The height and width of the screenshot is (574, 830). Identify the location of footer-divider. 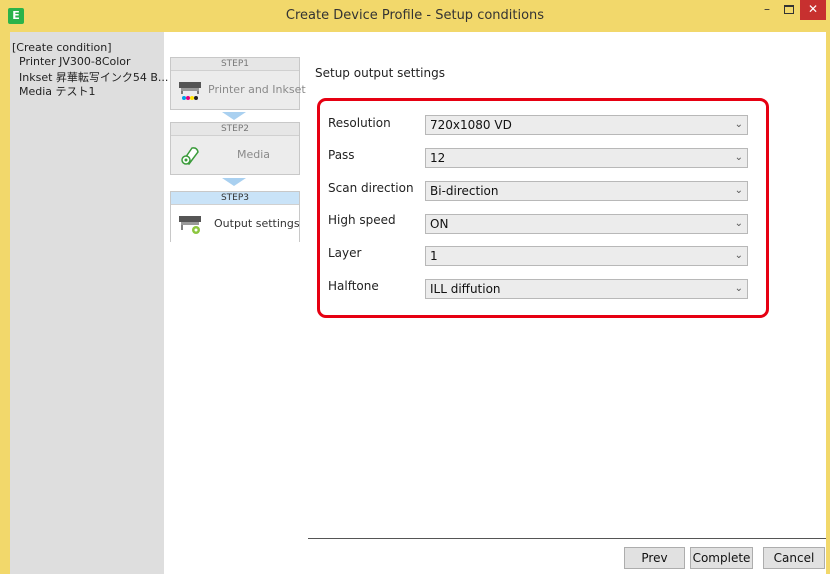
(567, 538).